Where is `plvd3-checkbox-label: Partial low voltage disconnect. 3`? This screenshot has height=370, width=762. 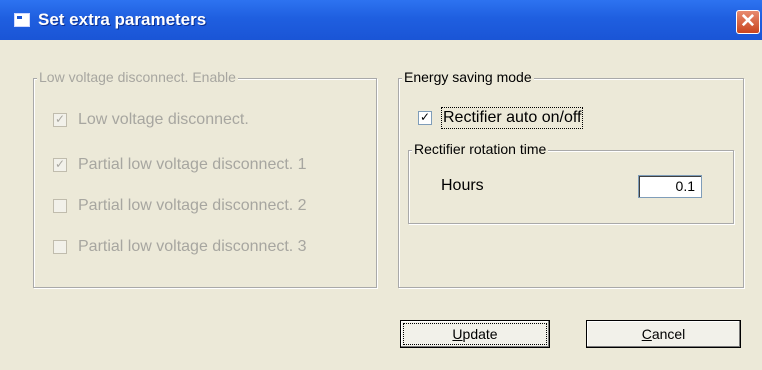 plvd3-checkbox-label: Partial low voltage disconnect. 3 is located at coordinates (192, 246).